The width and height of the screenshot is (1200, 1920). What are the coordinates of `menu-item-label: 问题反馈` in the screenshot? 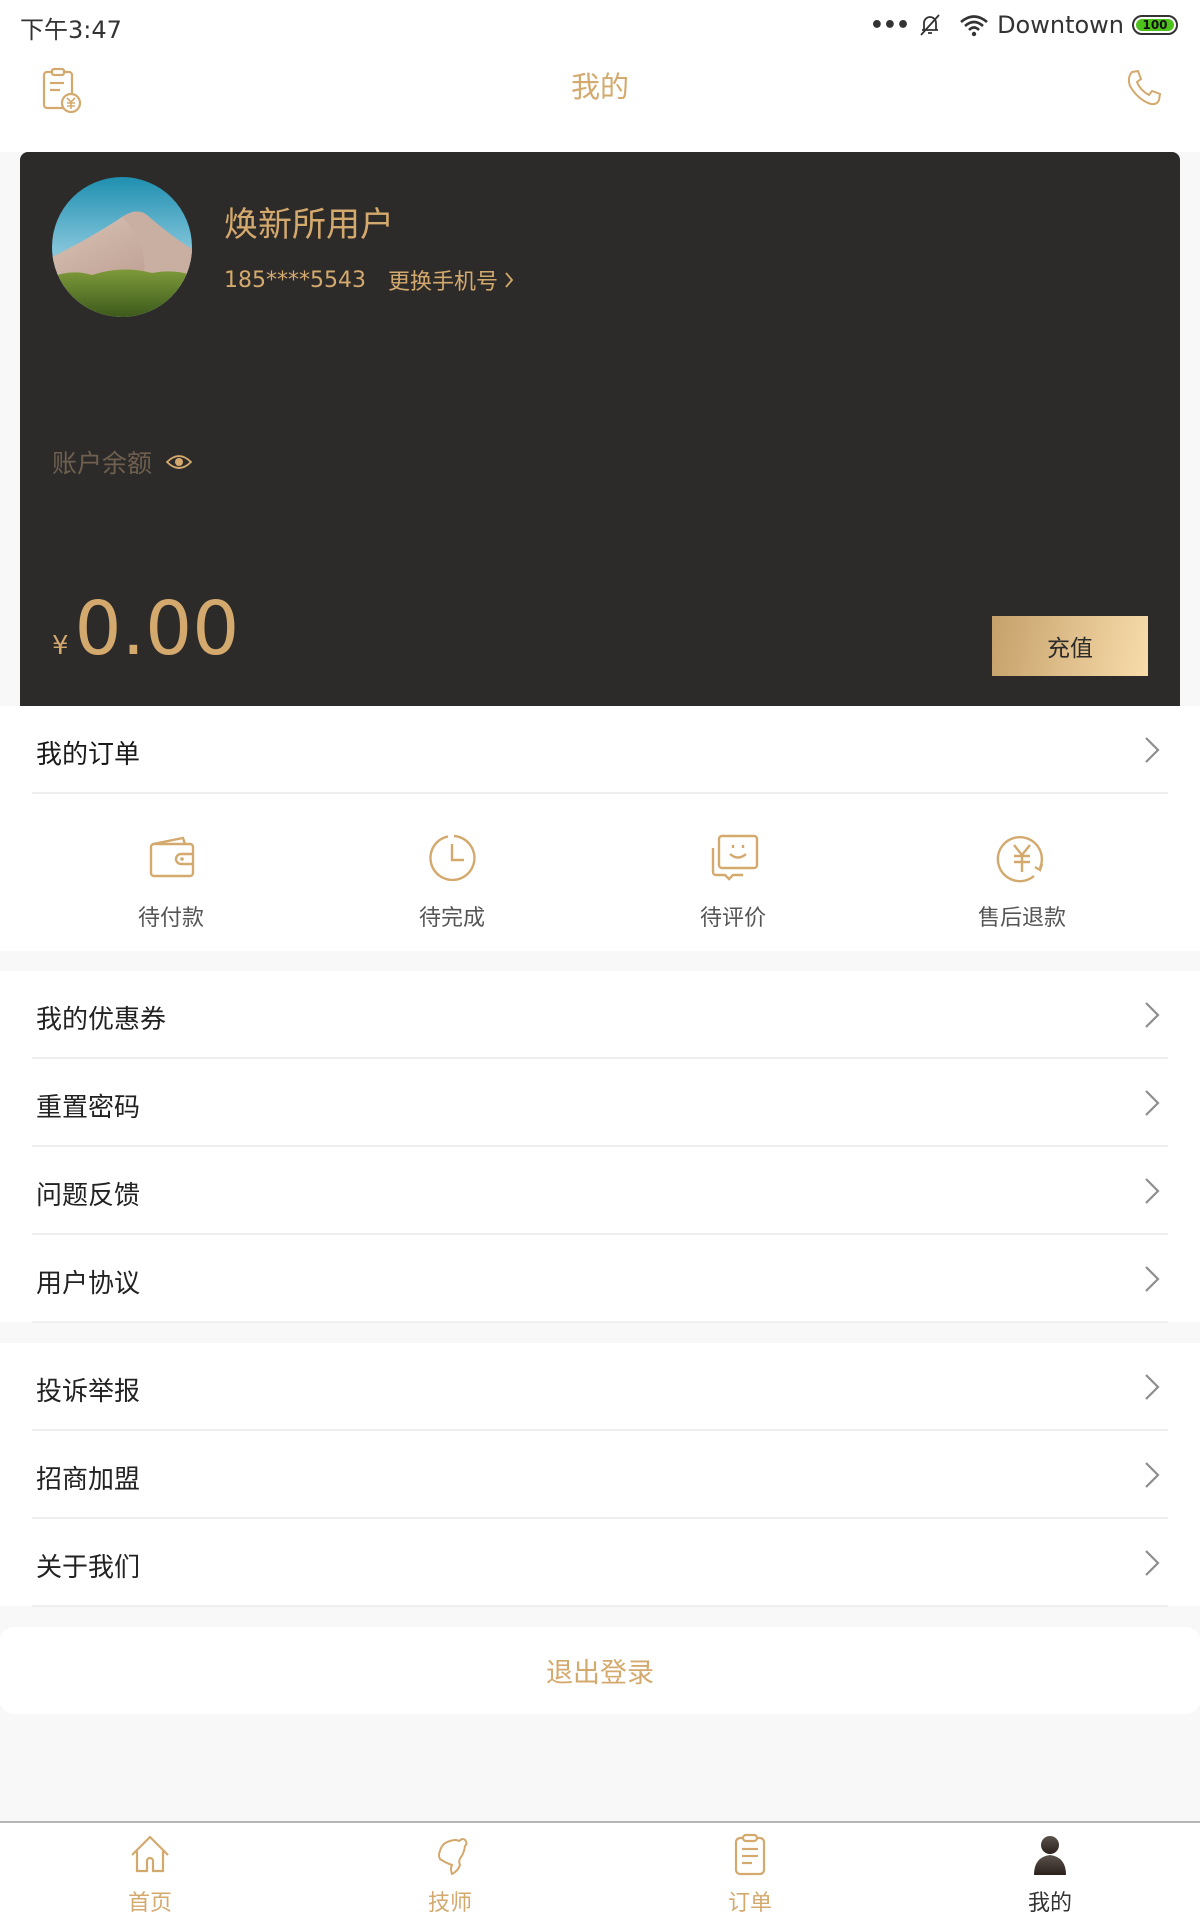 It's located at (88, 1196).